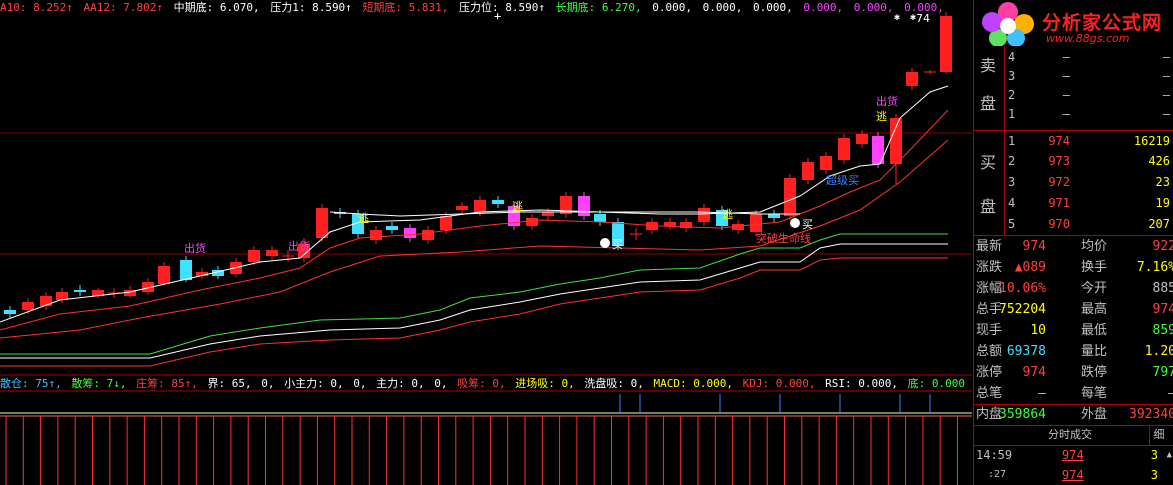  What do you see at coordinates (1074, 351) in the screenshot?
I see `stat-row-amount: 总额 69378 量比 1.20` at bounding box center [1074, 351].